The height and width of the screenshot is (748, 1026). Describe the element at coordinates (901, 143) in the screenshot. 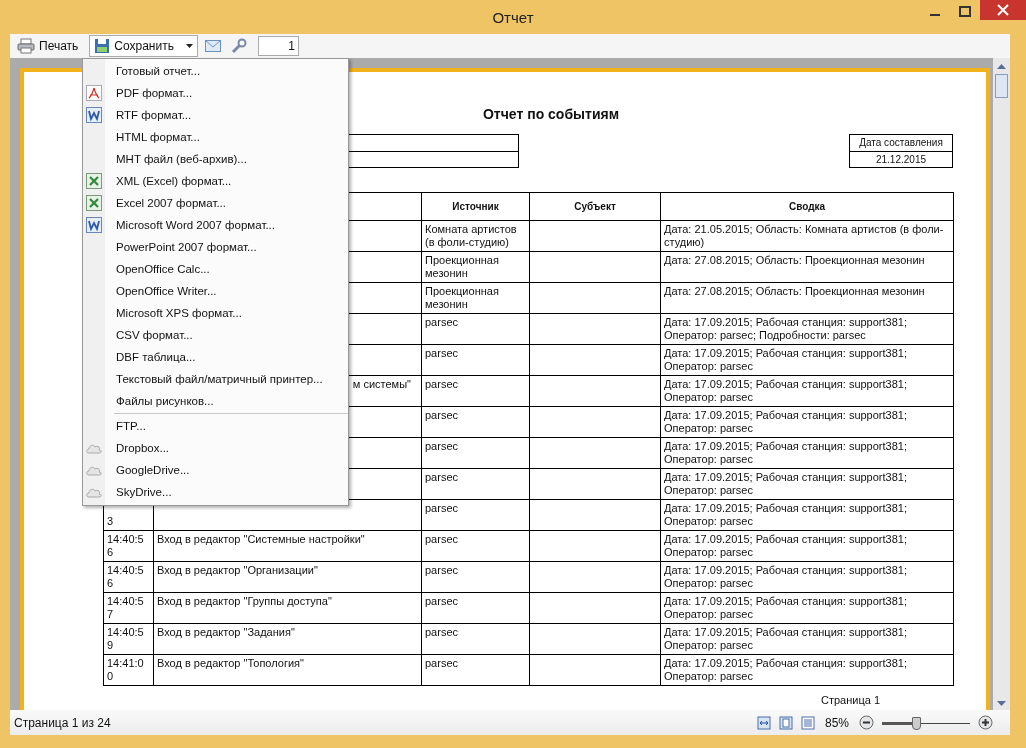

I see `table-cell-text: Дата составления` at that location.